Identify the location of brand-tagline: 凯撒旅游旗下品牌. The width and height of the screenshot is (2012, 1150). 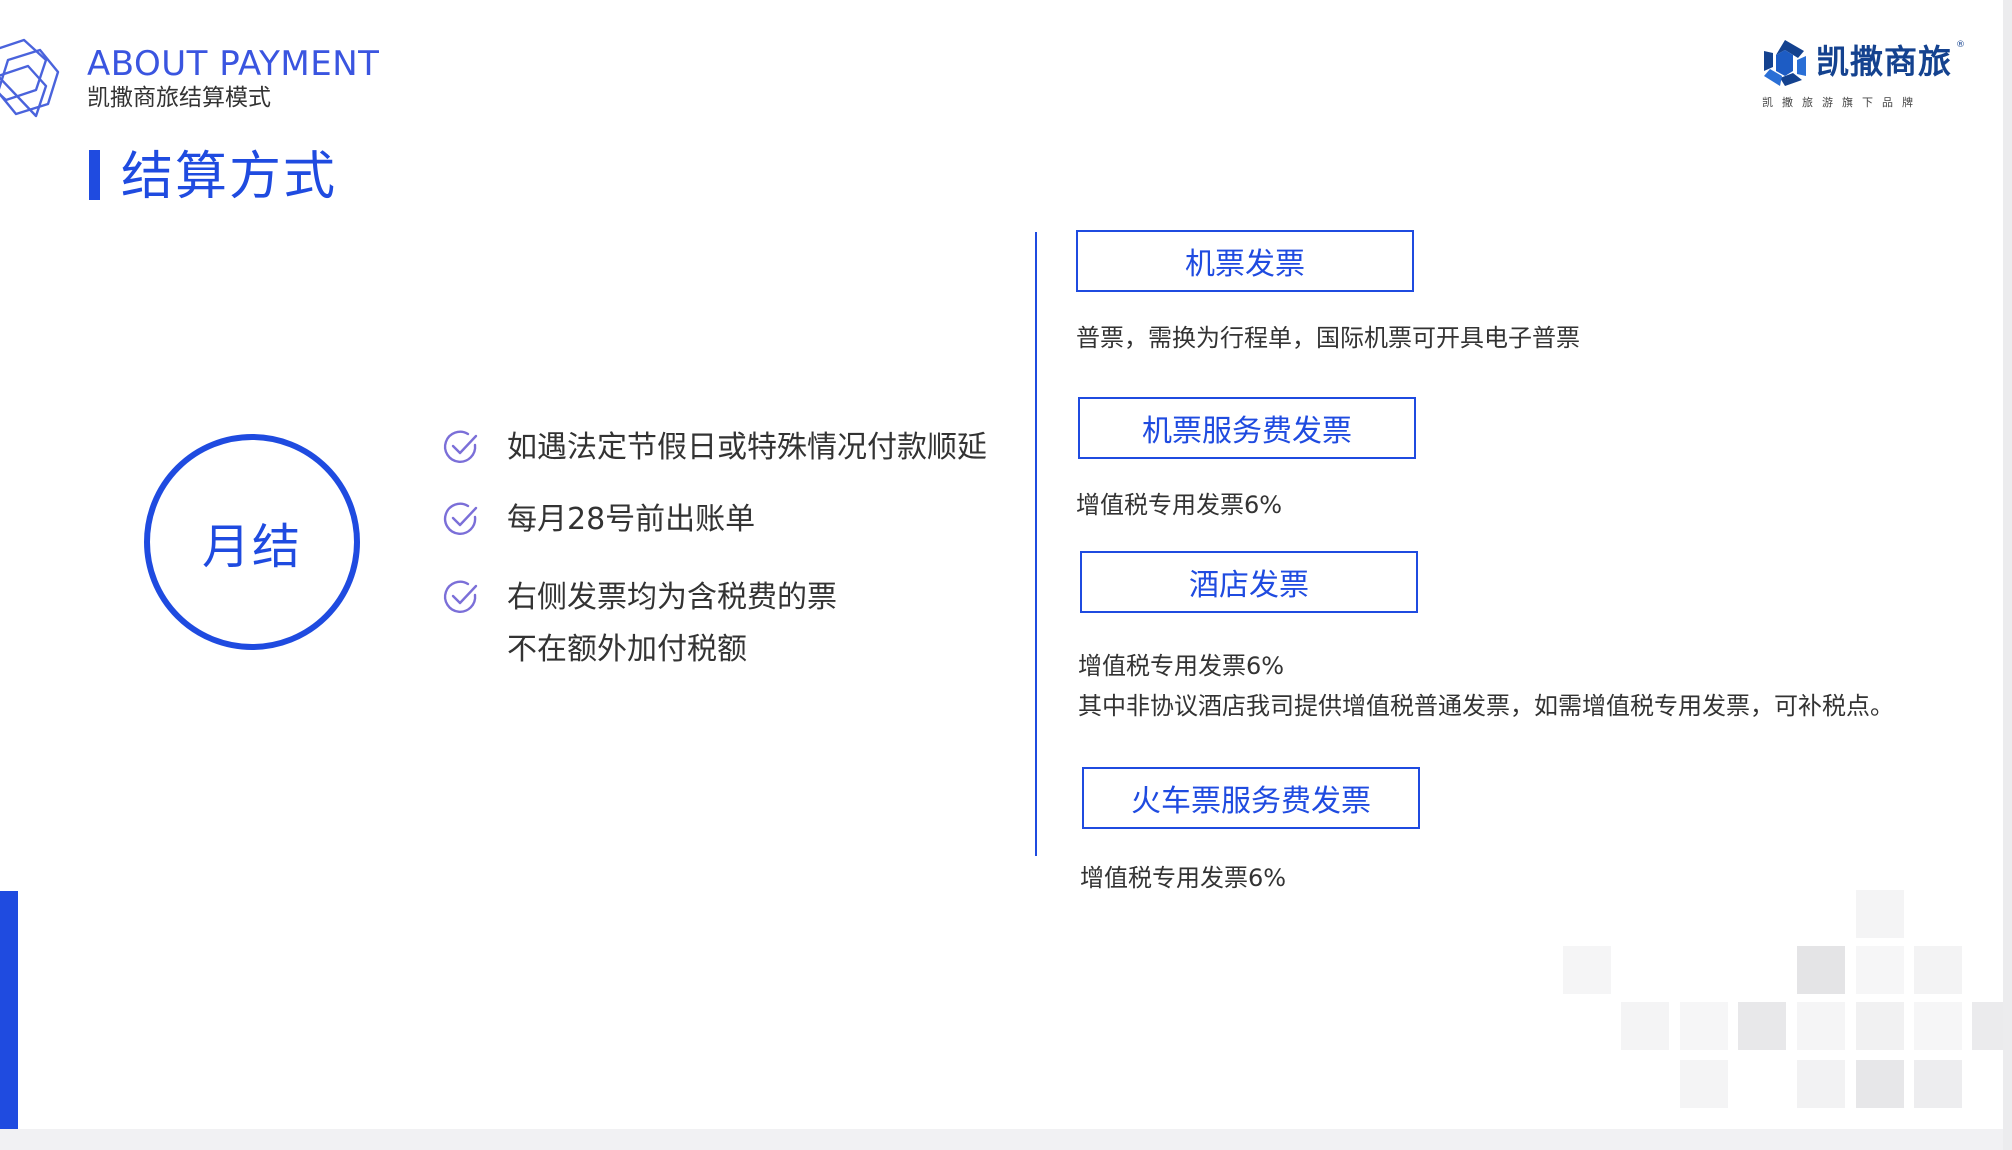
(1842, 102).